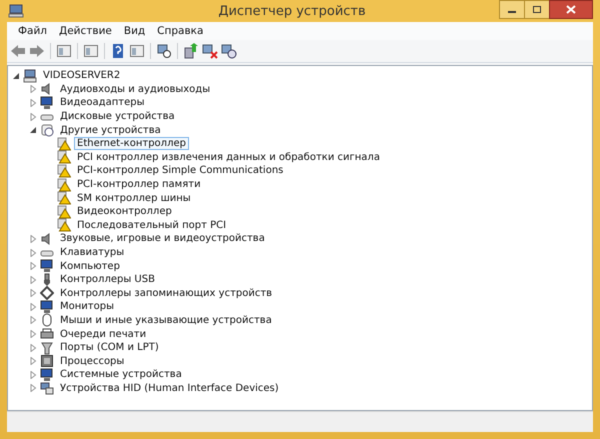 Image resolution: width=600 pixels, height=439 pixels. What do you see at coordinates (191, 51) in the screenshot?
I see `update-icon` at bounding box center [191, 51].